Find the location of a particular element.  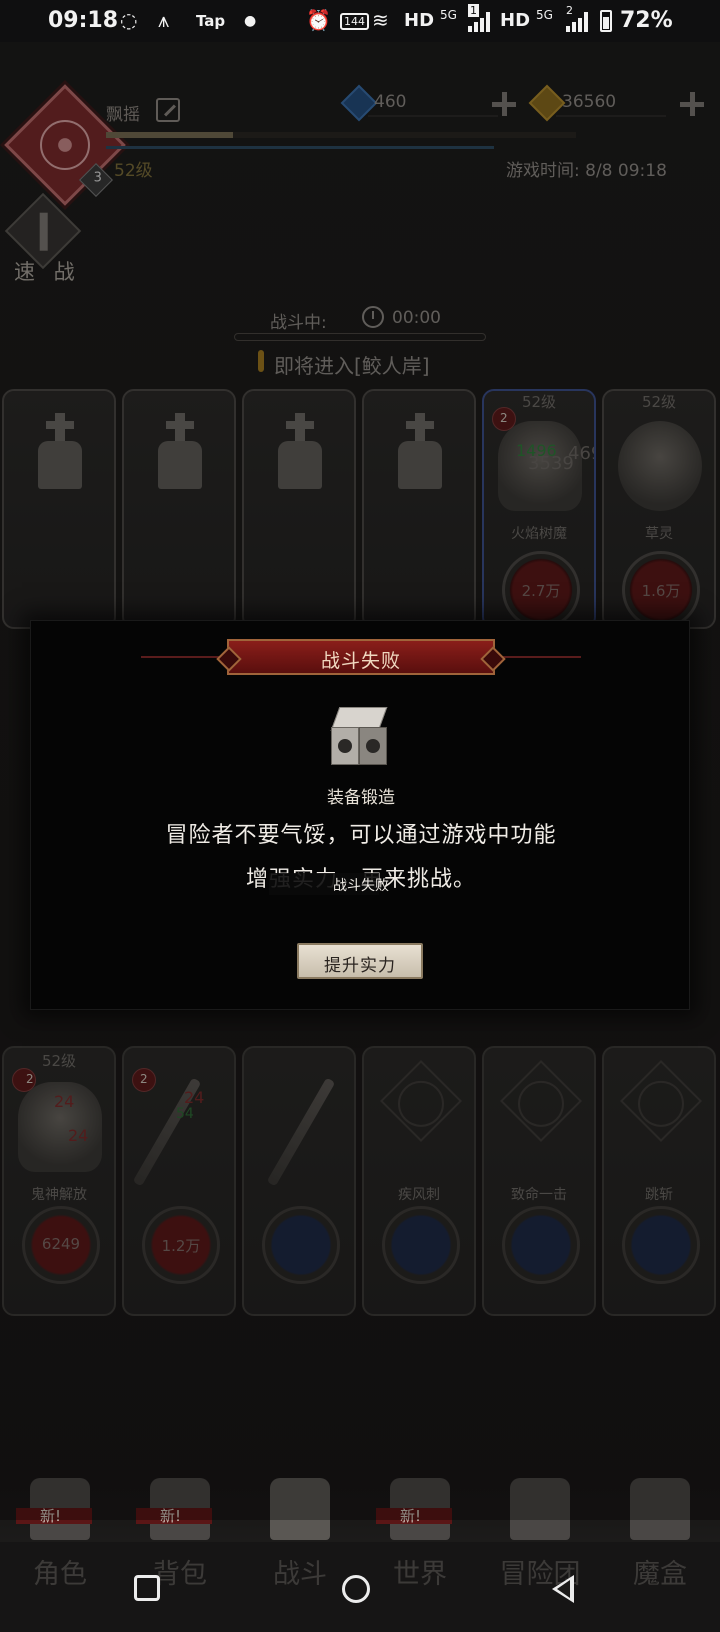

network-label-2: 5G is located at coordinates (544, 15).